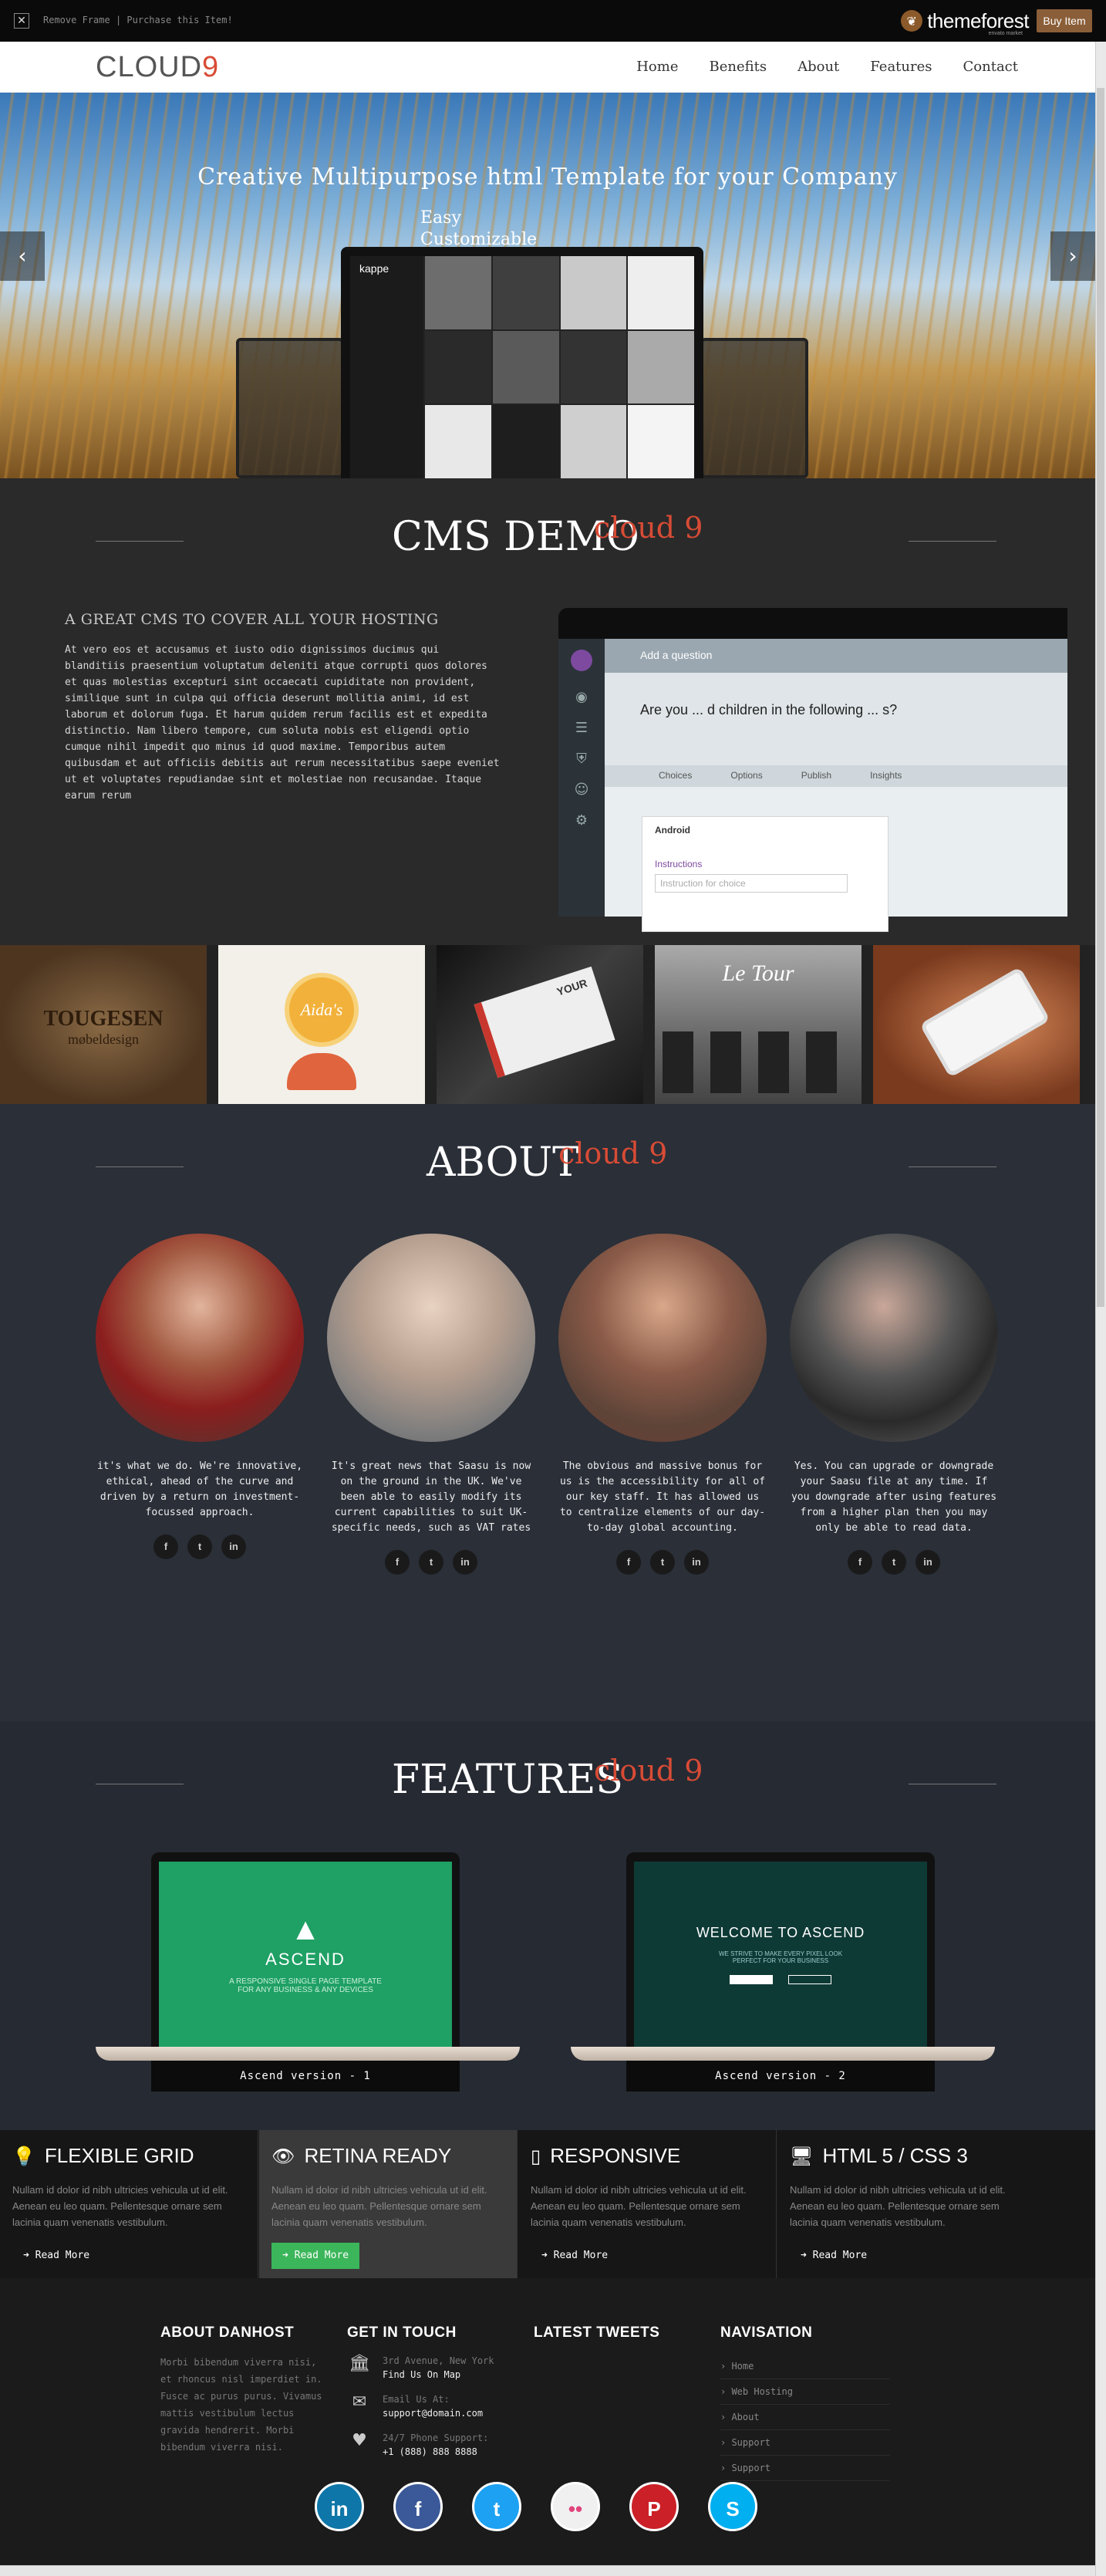 This screenshot has width=1106, height=2576. I want to click on skype-icon: S, so click(732, 2506).